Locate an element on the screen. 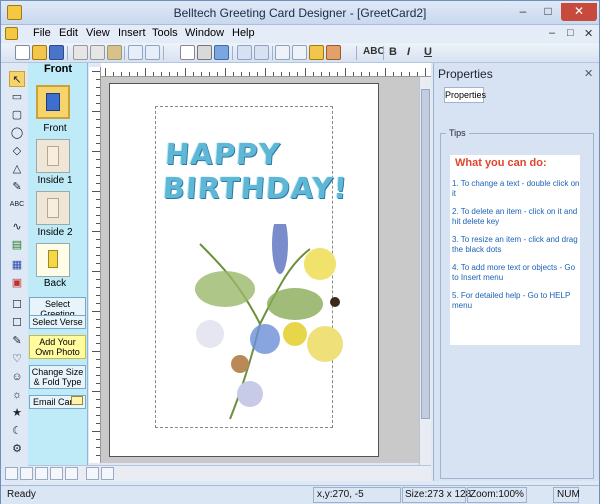  redo-icon is located at coordinates (152, 52).